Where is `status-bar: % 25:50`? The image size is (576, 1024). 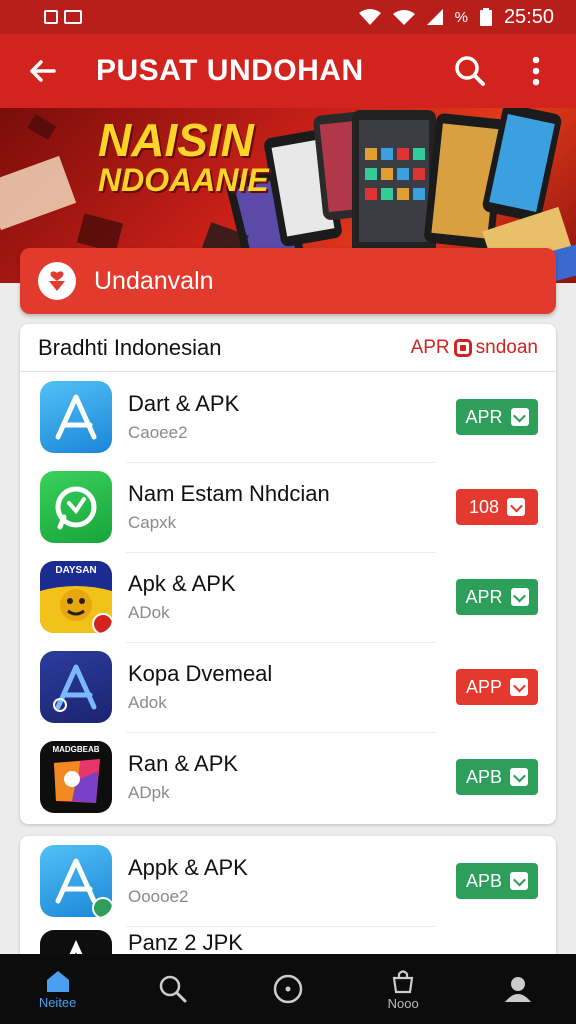 status-bar: % 25:50 is located at coordinates (288, 17).